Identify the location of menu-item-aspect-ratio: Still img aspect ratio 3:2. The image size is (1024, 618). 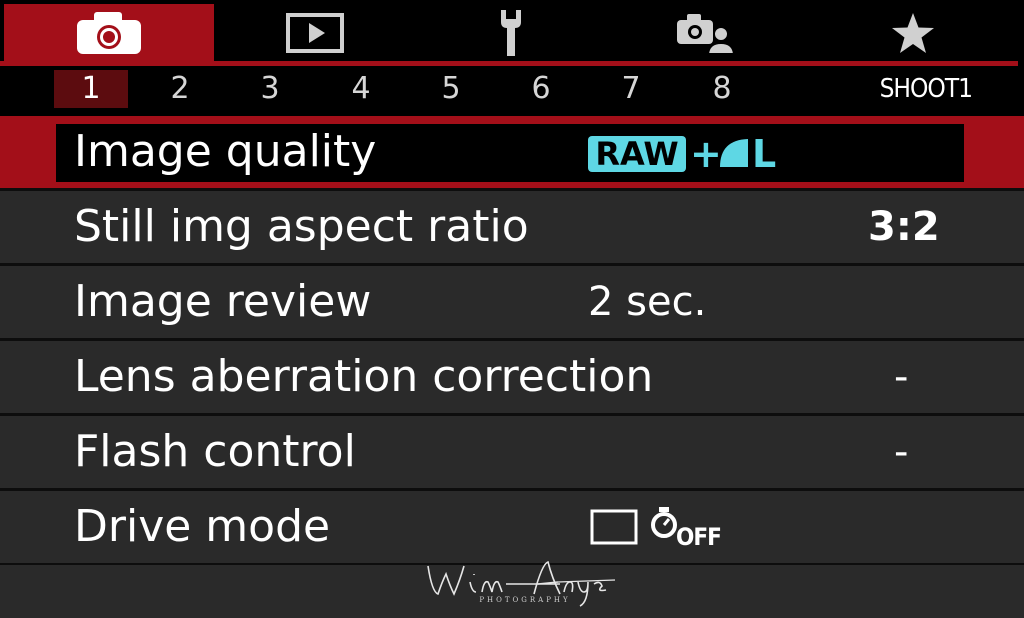
(512, 228).